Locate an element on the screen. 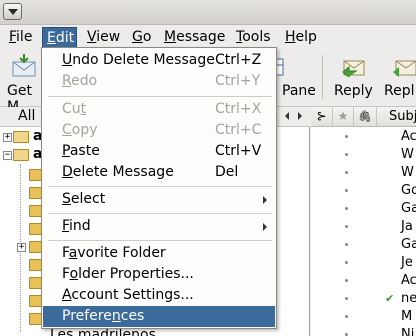  menu-item-label: Preferences is located at coordinates (103, 316).